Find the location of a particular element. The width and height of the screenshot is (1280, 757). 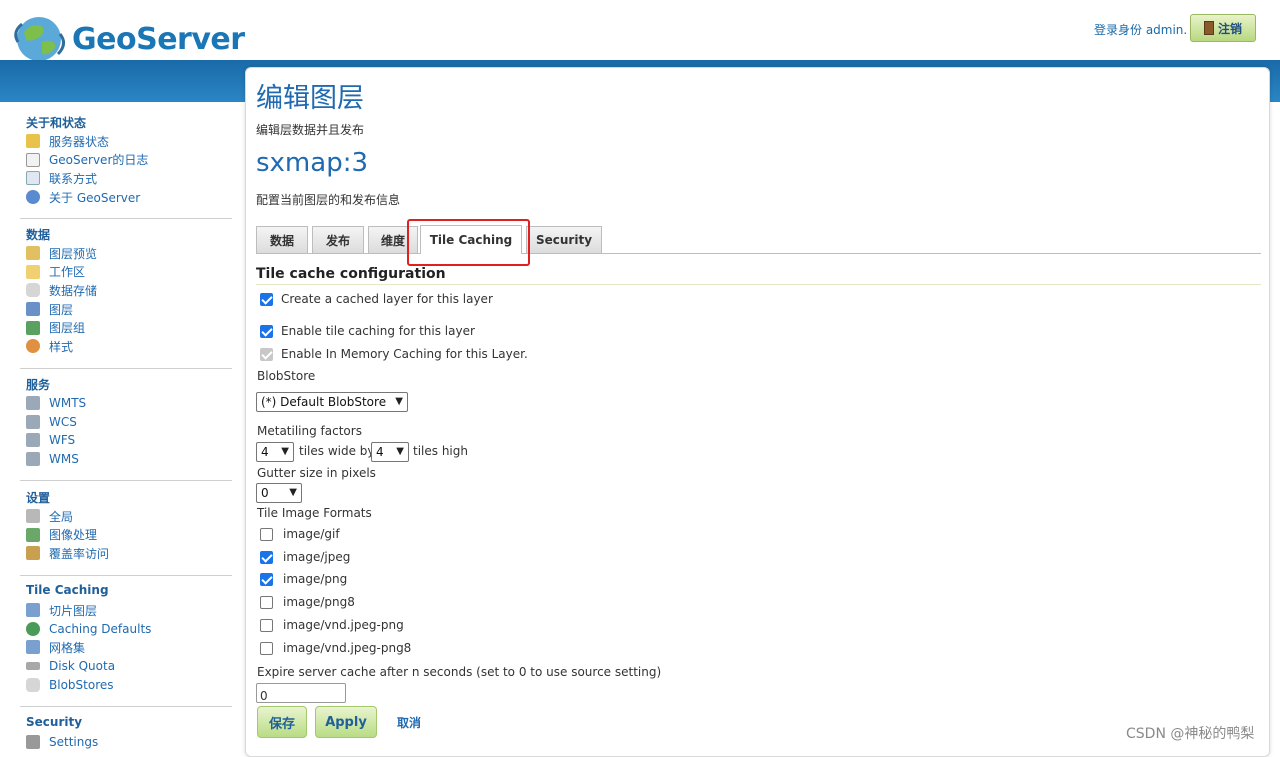

create-cached-layer-label: Create a cached layer for this layer is located at coordinates (387, 299).